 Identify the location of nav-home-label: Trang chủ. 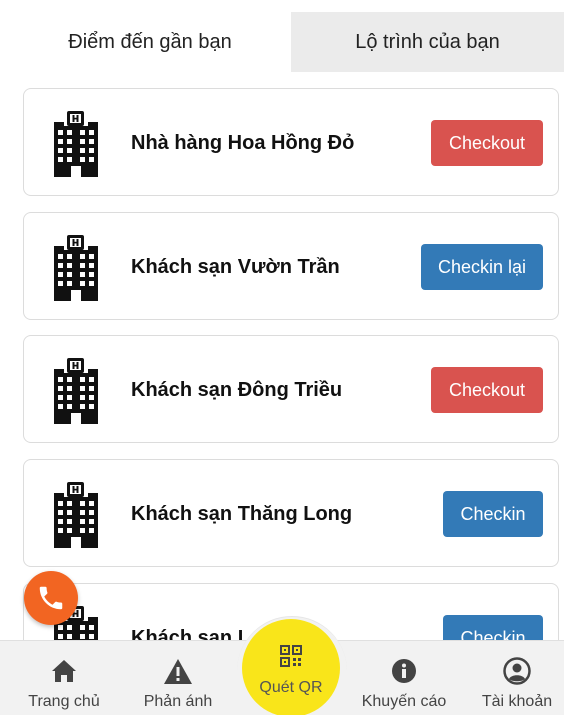
(64, 701).